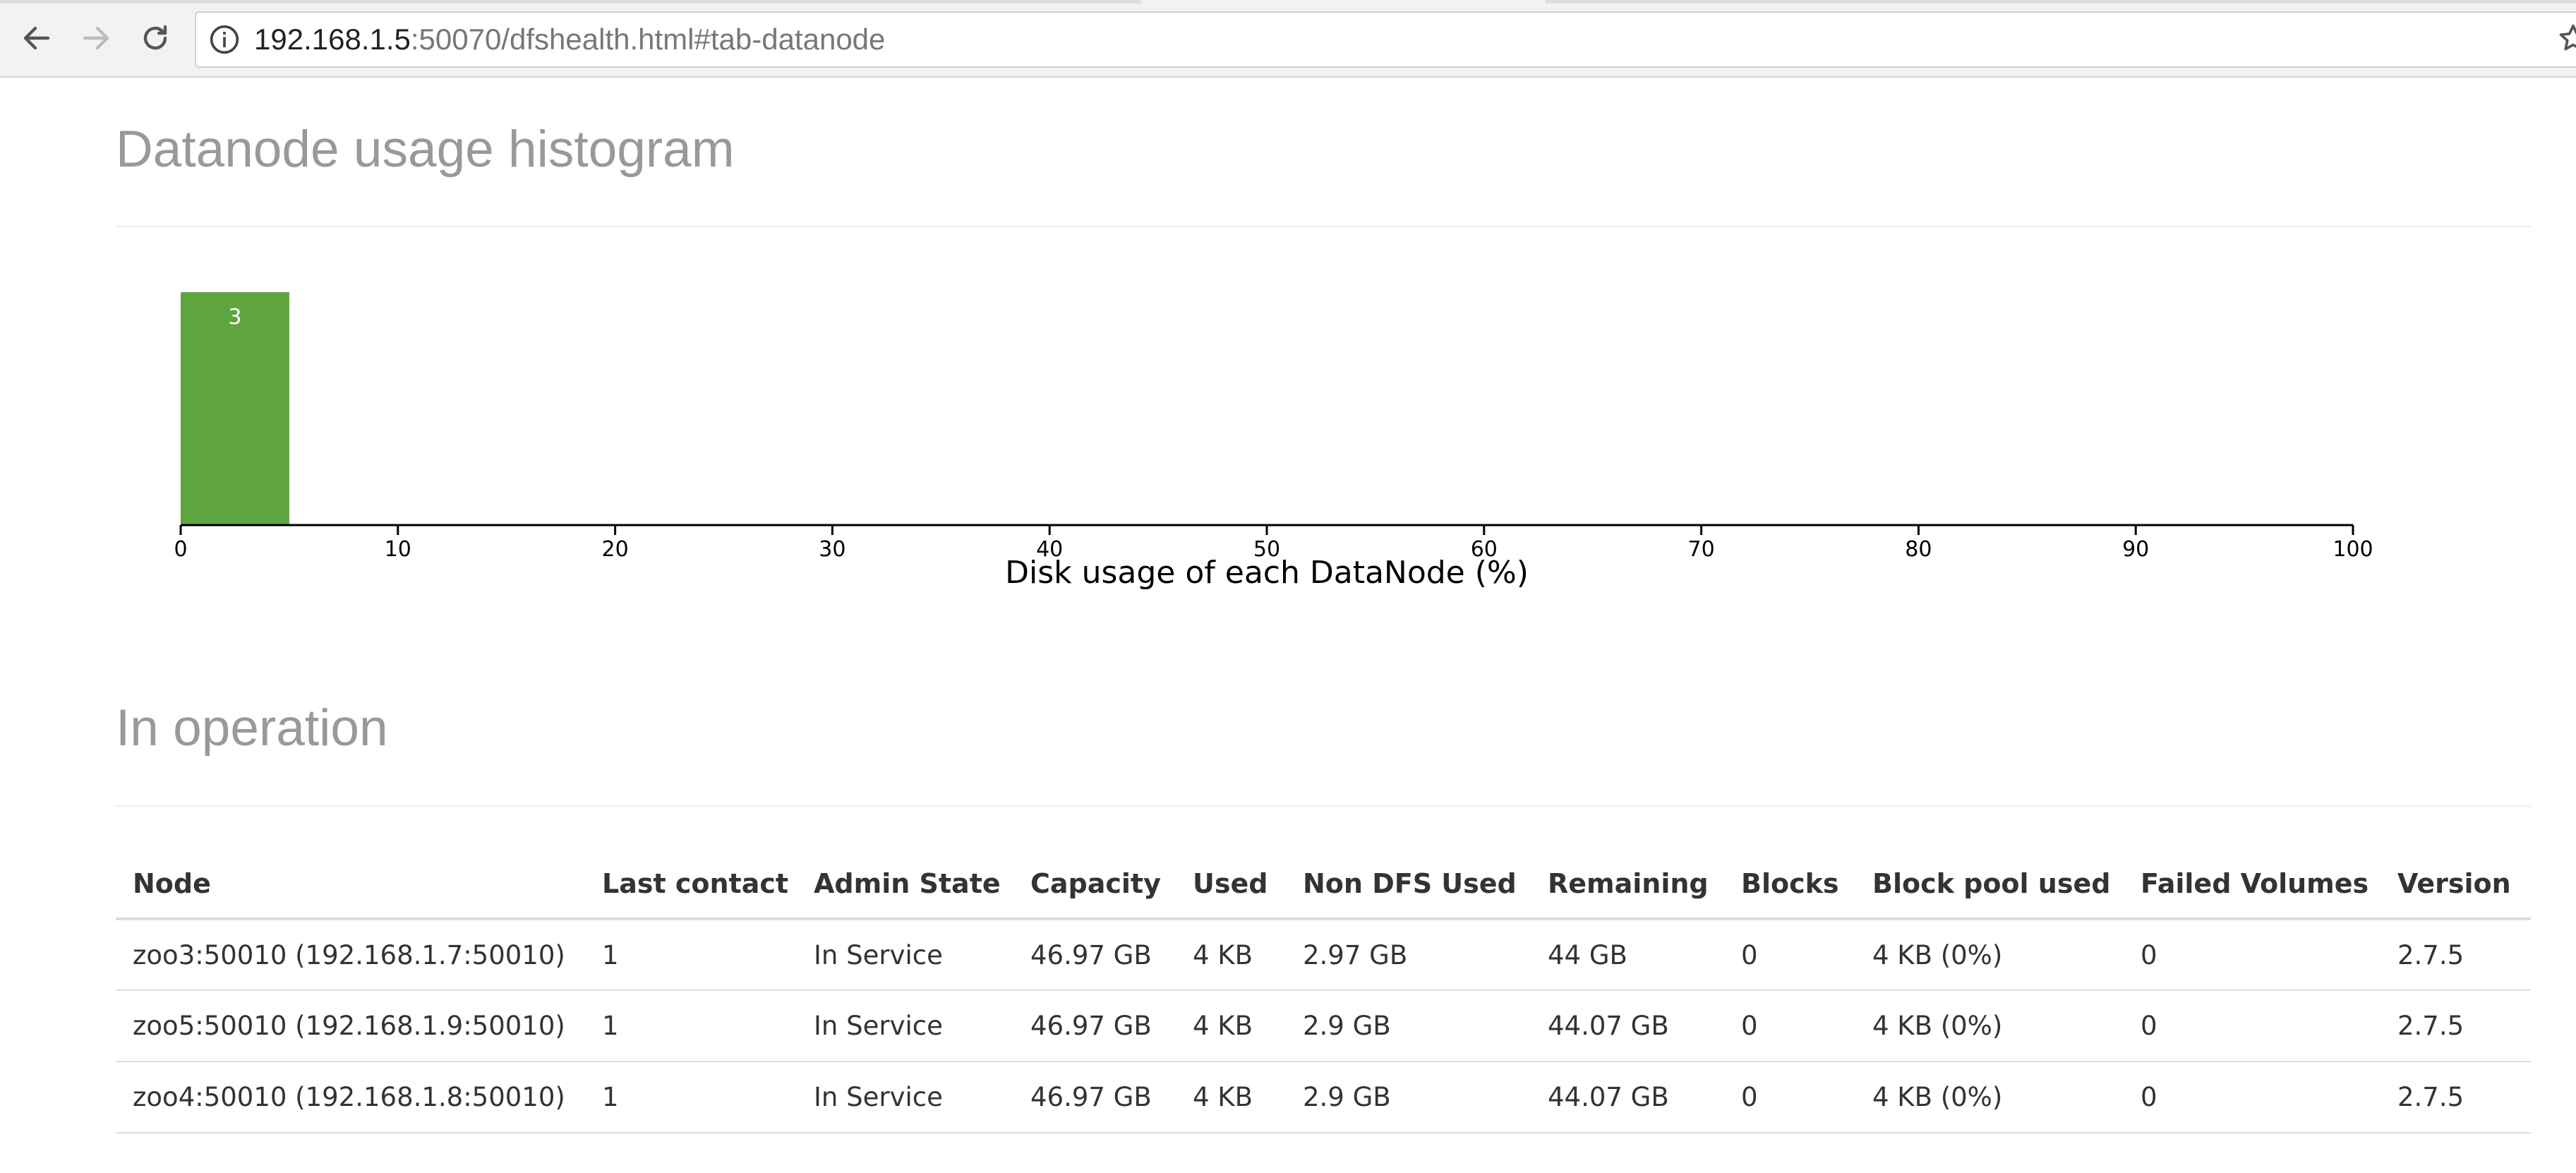 This screenshot has width=2576, height=1173. Describe the element at coordinates (1627, 955) in the screenshot. I see `table-cell: 44 GB` at that location.